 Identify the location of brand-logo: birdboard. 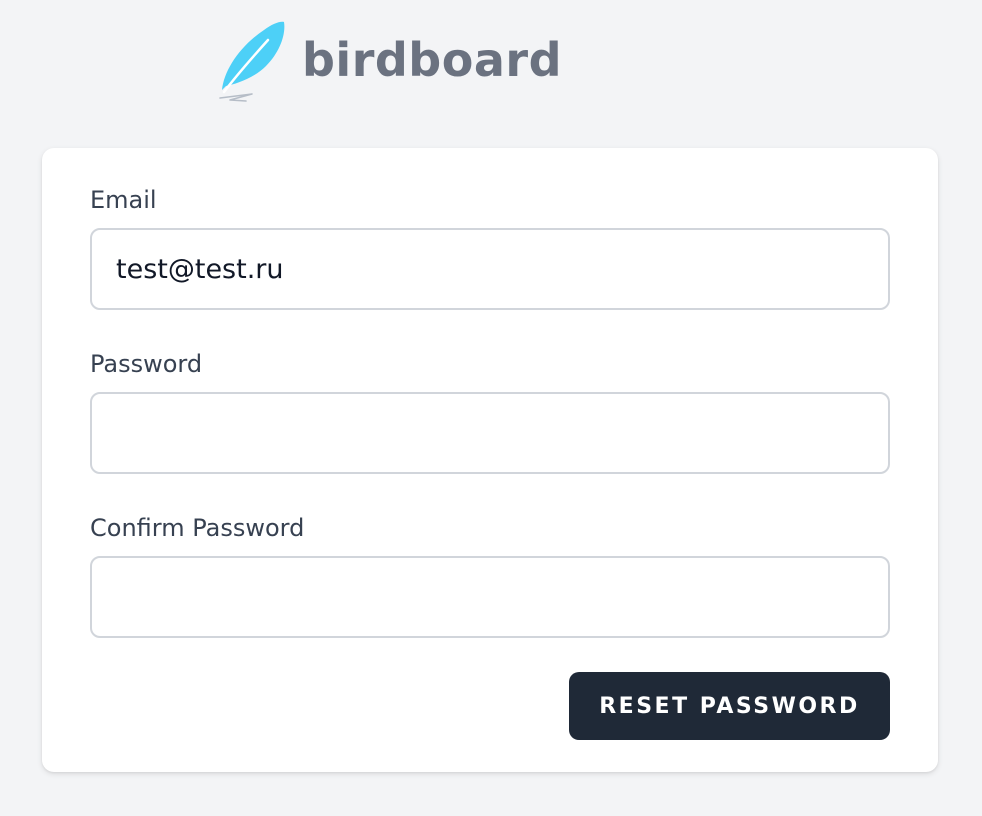
(389, 61).